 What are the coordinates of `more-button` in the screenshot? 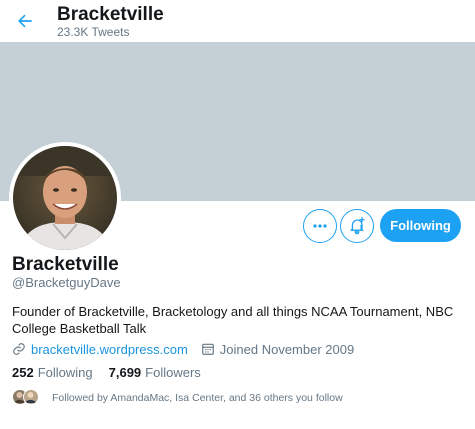 It's located at (320, 226).